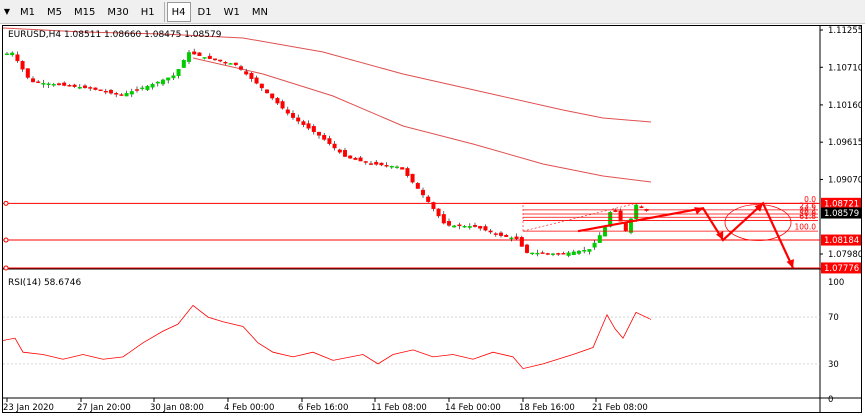  What do you see at coordinates (841, 241) in the screenshot?
I see `price-marker-label: 1.08184` at bounding box center [841, 241].